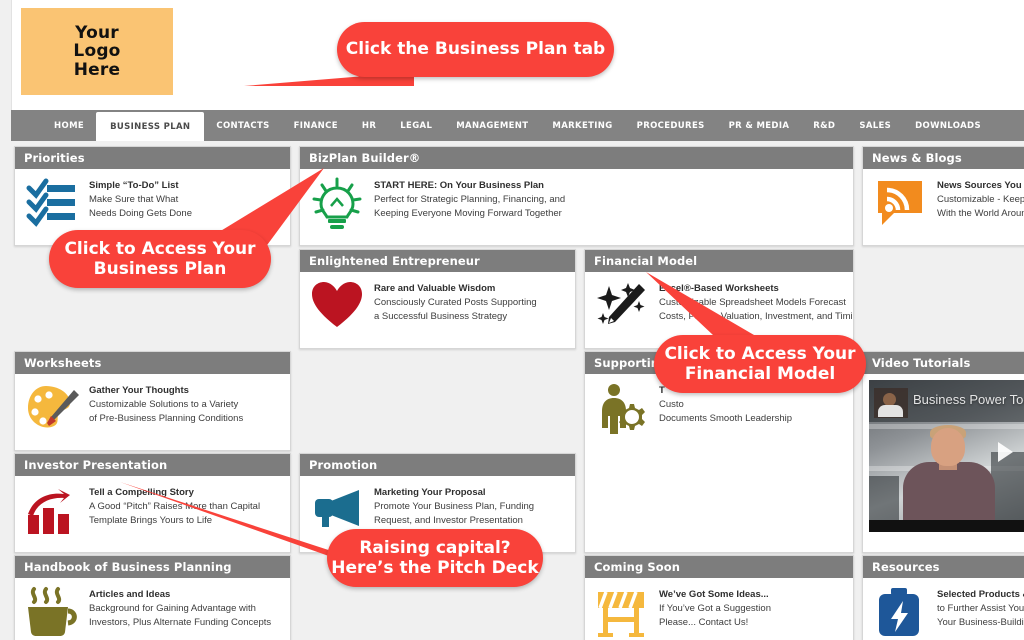  I want to click on panel-resources-line1: Selected Products & Services, so click(980, 594).